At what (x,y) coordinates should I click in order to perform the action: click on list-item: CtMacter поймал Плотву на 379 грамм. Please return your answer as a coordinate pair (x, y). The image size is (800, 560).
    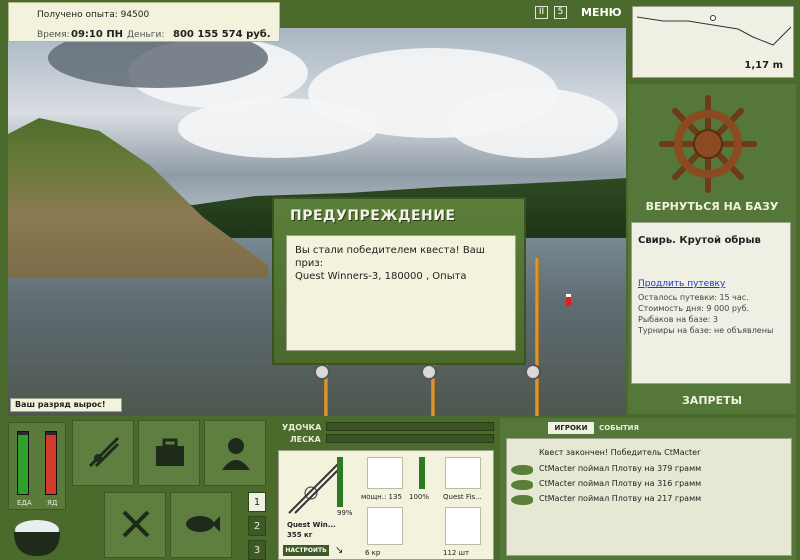
    Looking at the image, I should click on (620, 468).